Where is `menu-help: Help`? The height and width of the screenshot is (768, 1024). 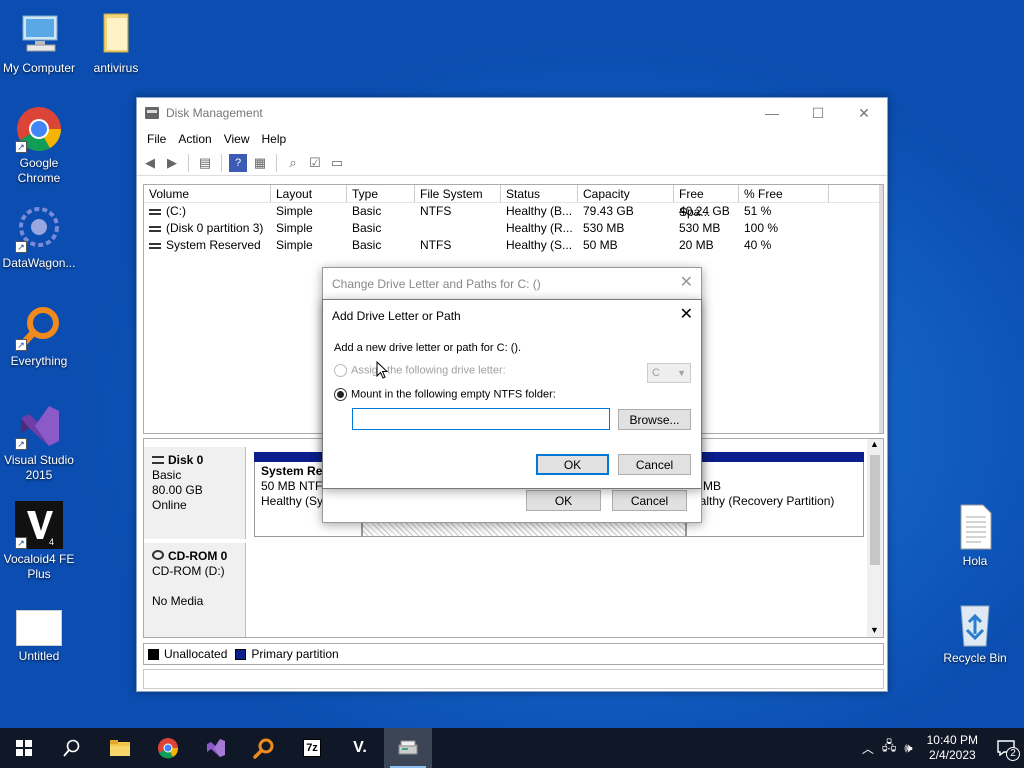
menu-help: Help is located at coordinates (274, 139).